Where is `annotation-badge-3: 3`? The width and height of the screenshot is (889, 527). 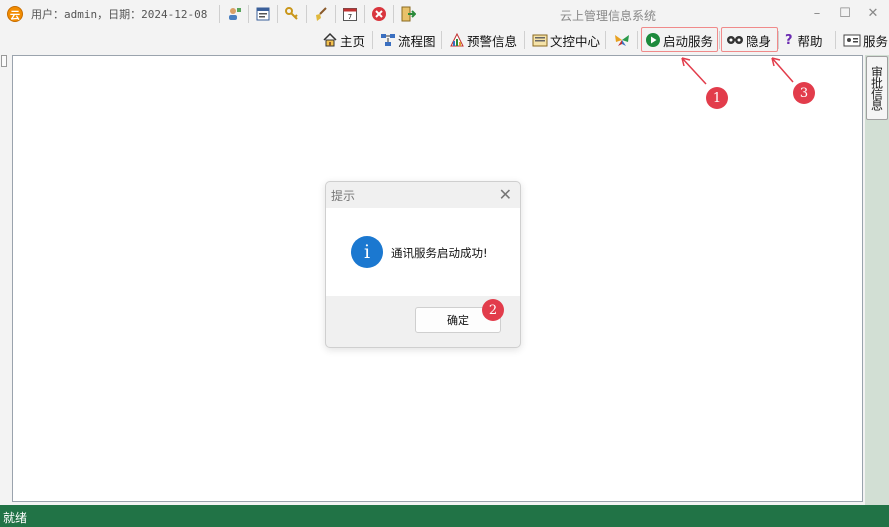 annotation-badge-3: 3 is located at coordinates (804, 93).